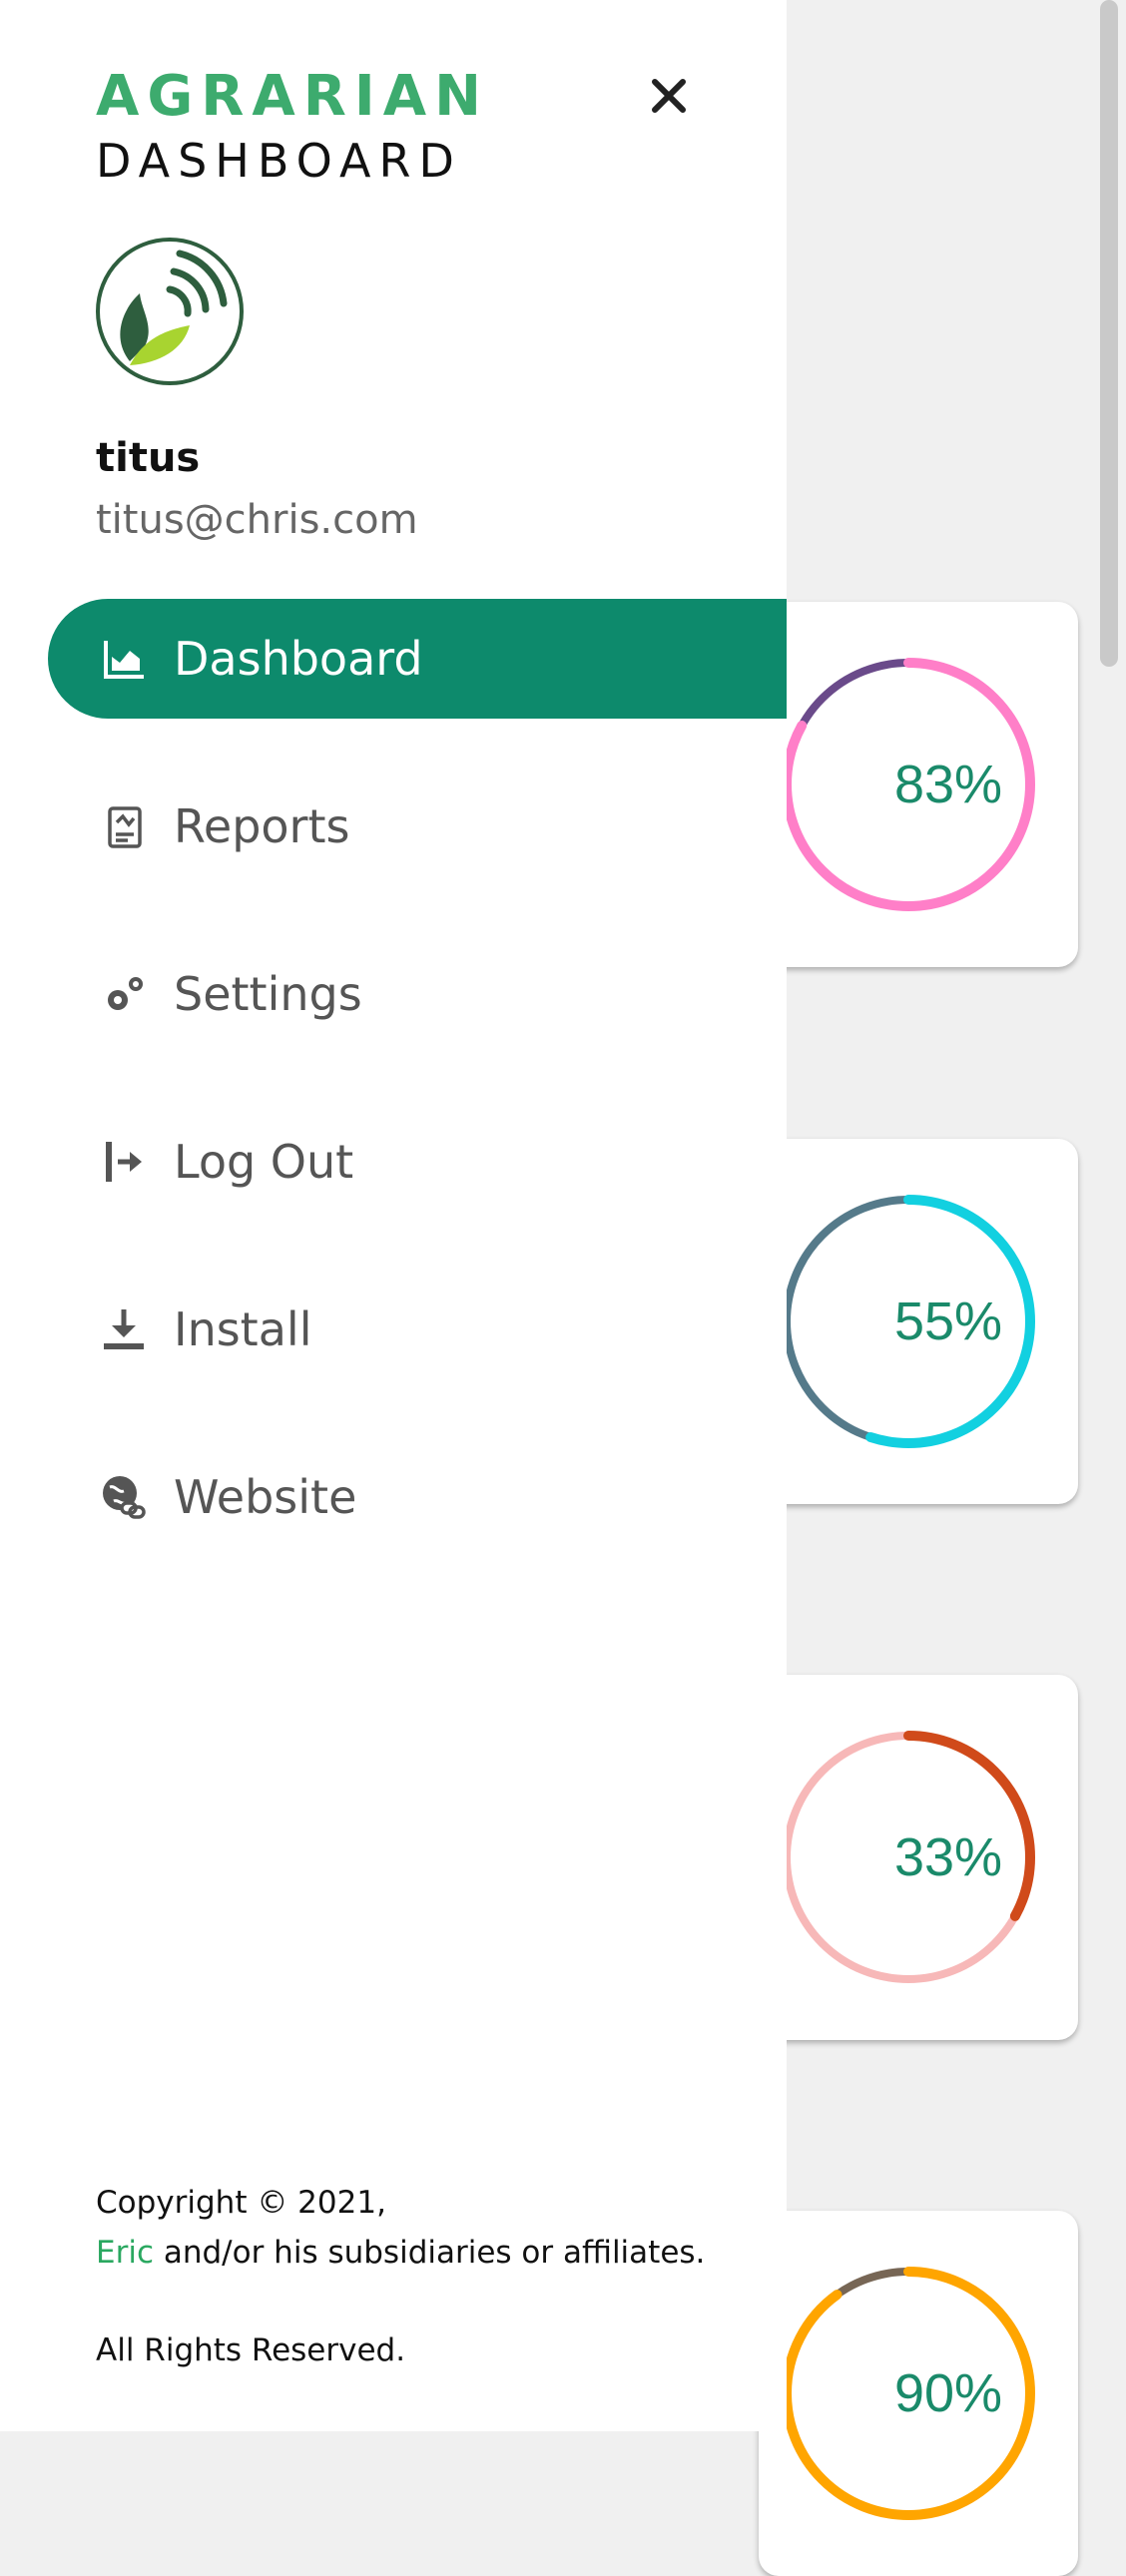 This screenshot has width=1126, height=2576. I want to click on close-icon, so click(669, 96).